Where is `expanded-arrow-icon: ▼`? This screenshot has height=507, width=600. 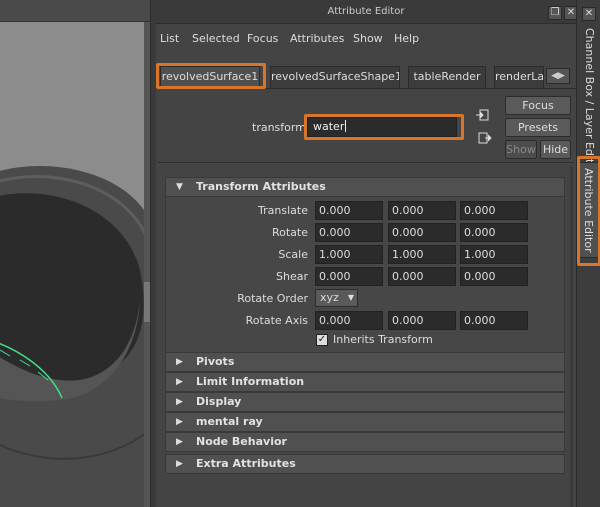
expanded-arrow-icon: ▼ is located at coordinates (179, 187).